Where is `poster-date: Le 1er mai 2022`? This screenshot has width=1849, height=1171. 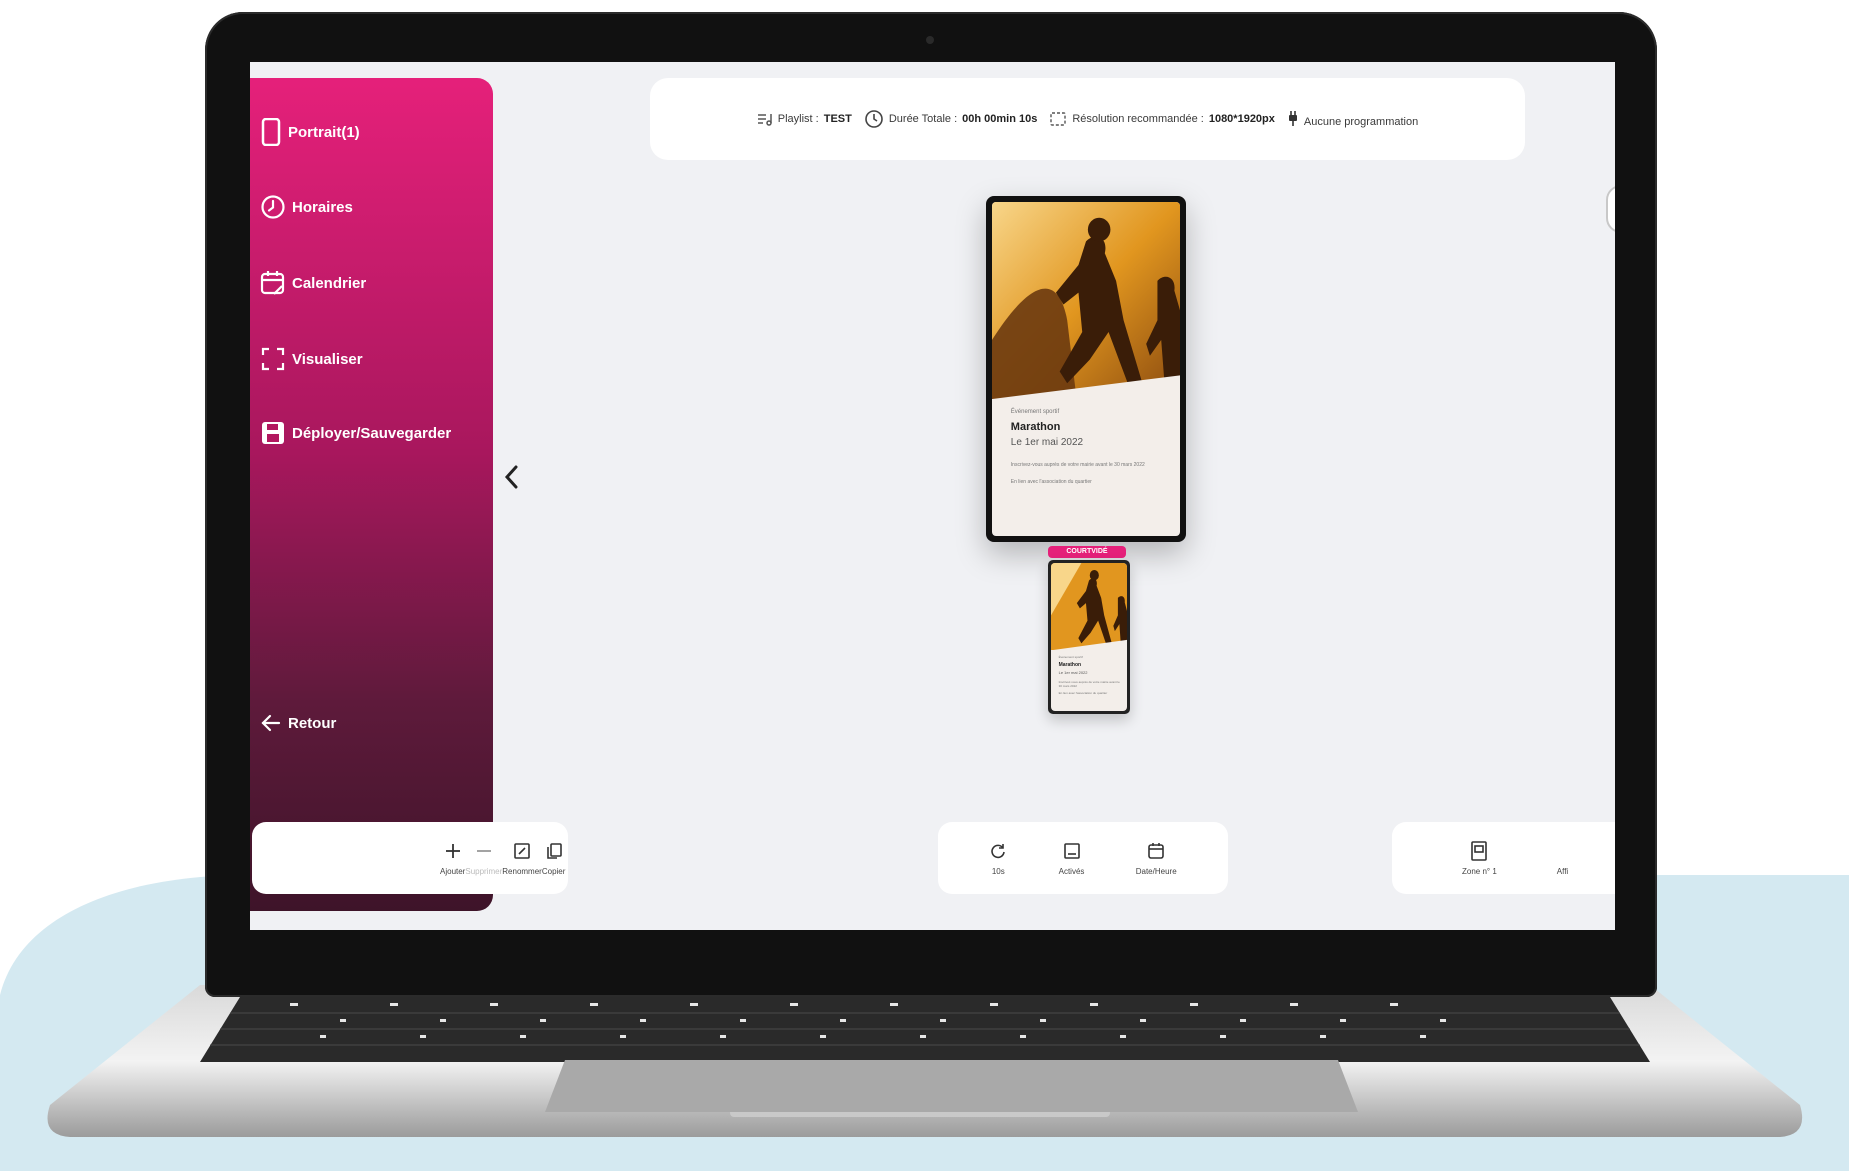
poster-date: Le 1er mai 2022 is located at coordinates (1047, 443).